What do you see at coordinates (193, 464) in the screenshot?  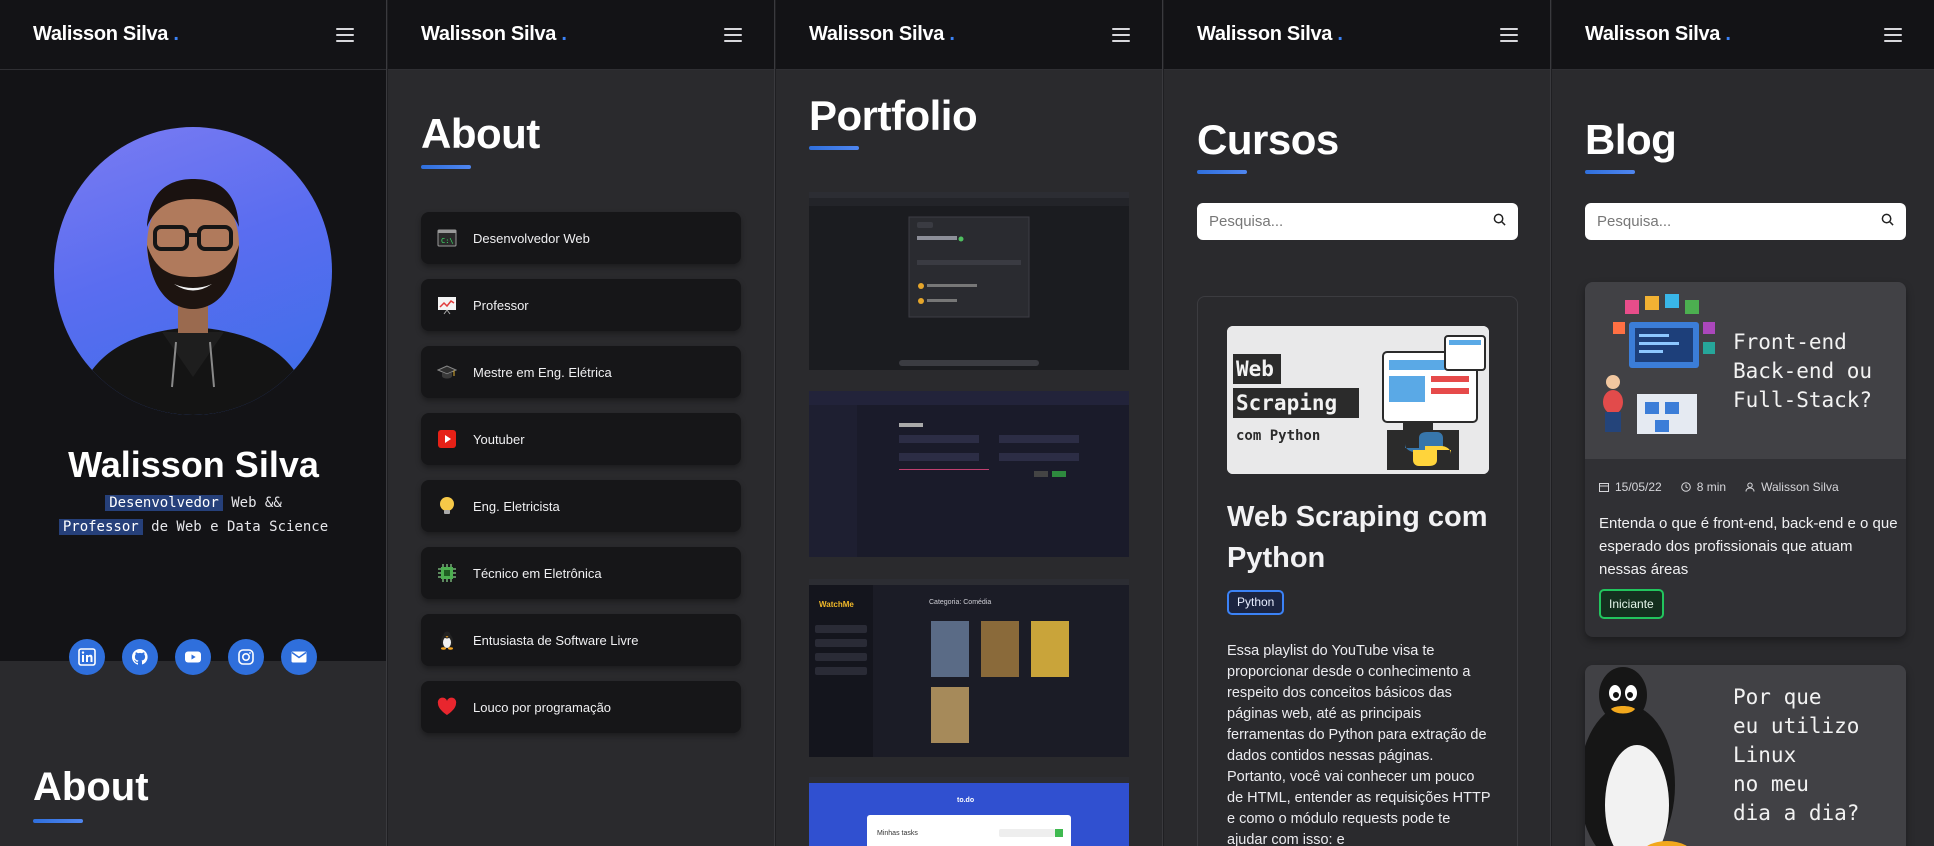 I see `profile-name: Walisson Silva` at bounding box center [193, 464].